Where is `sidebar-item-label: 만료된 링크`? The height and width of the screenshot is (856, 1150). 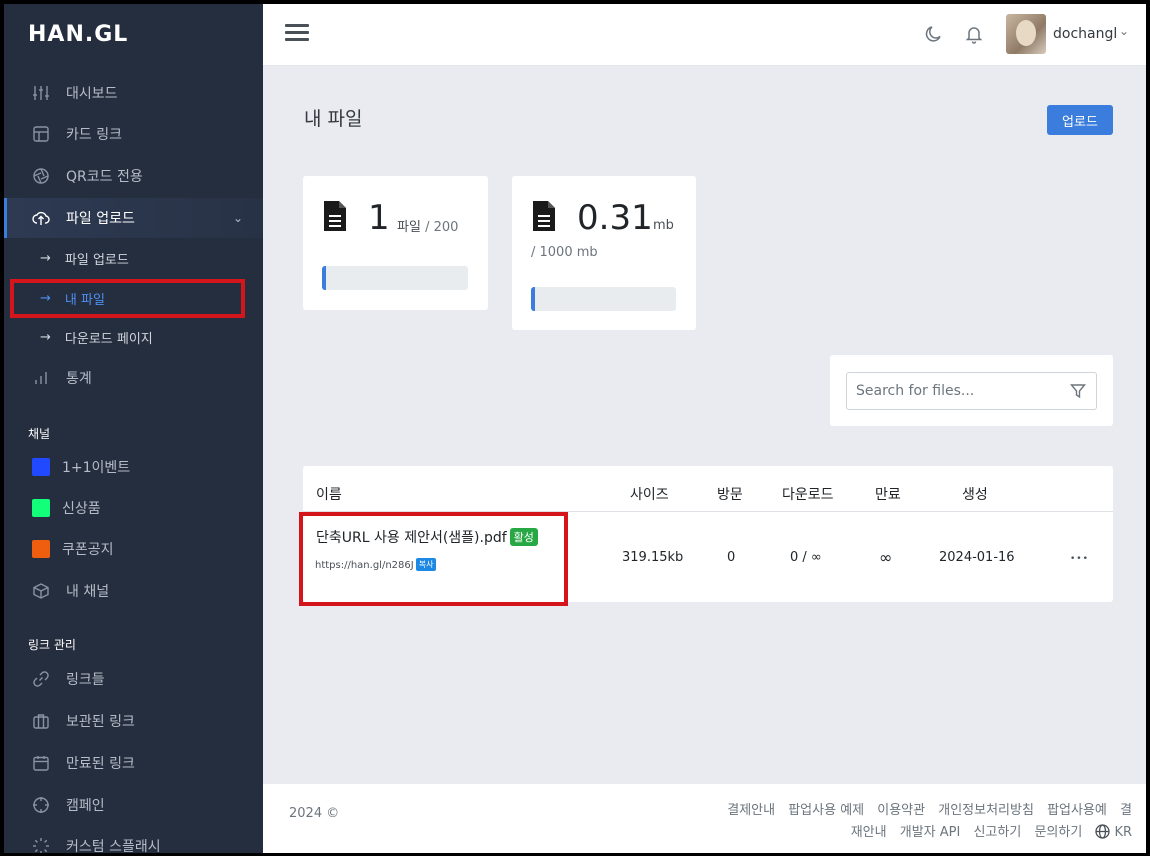
sidebar-item-label: 만료된 링크 is located at coordinates (100, 764).